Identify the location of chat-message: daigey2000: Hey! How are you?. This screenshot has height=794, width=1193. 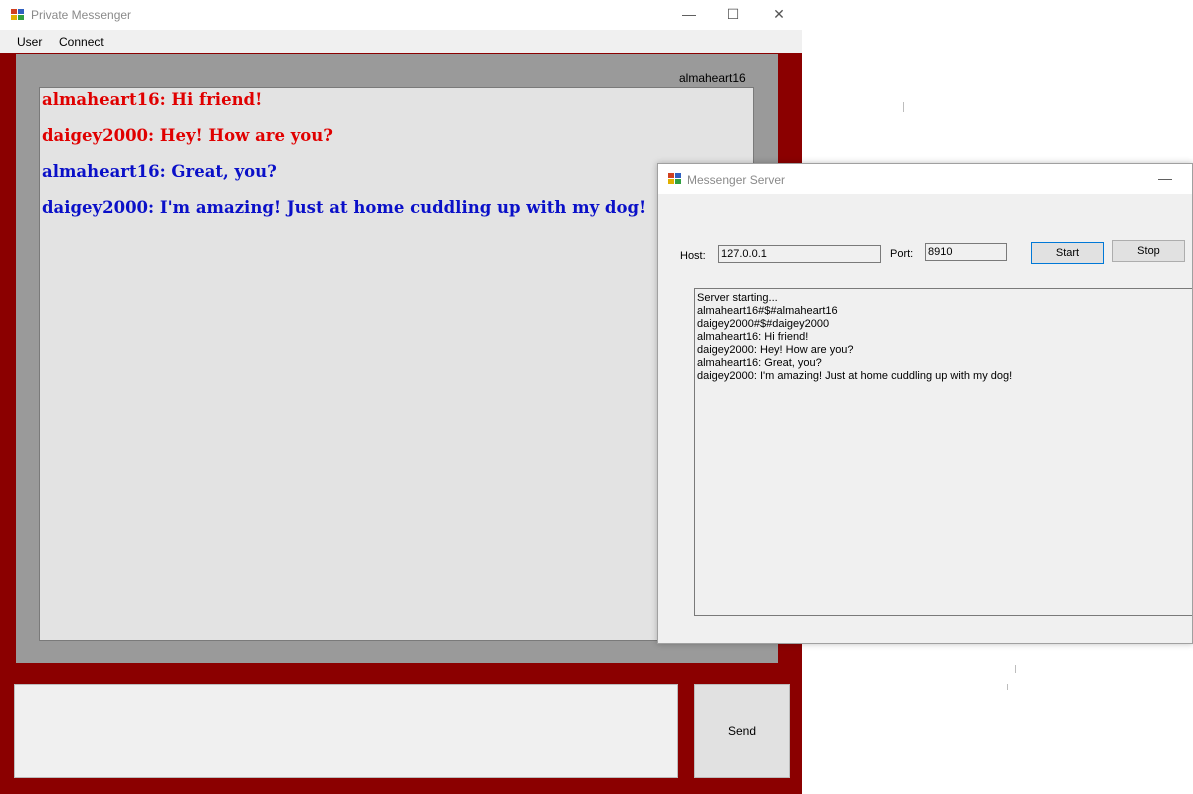
(187, 135).